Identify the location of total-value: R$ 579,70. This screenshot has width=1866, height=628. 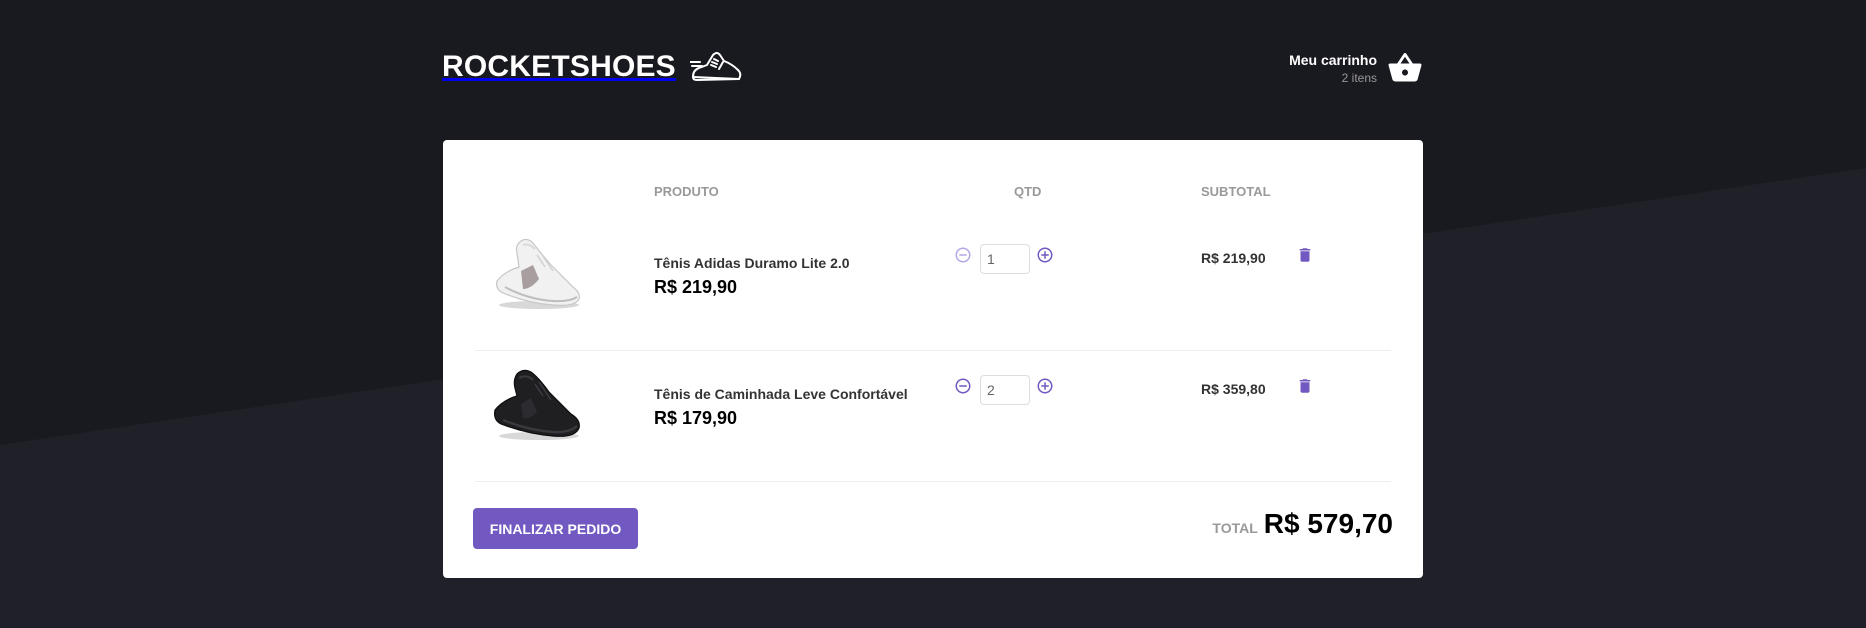
(1328, 523).